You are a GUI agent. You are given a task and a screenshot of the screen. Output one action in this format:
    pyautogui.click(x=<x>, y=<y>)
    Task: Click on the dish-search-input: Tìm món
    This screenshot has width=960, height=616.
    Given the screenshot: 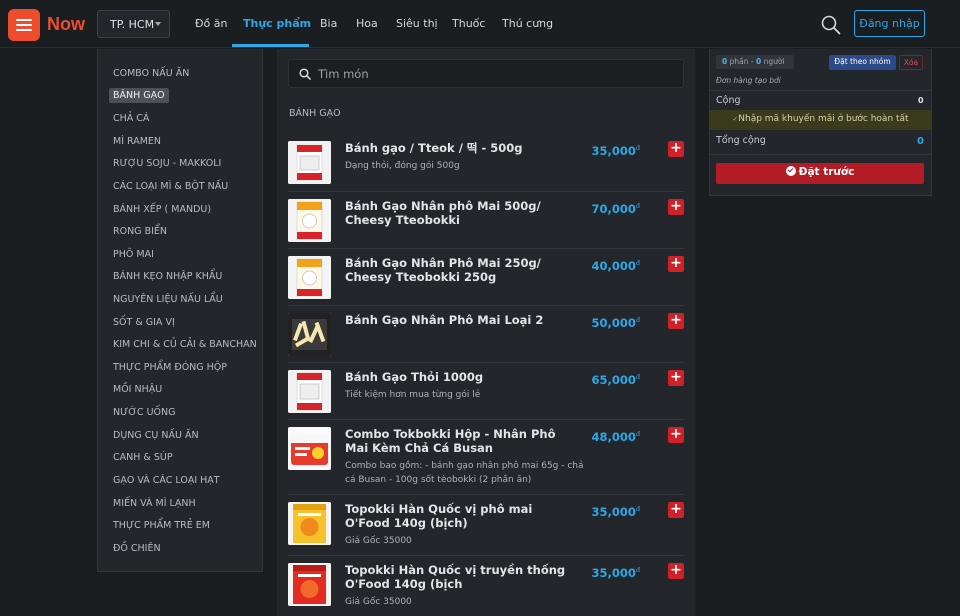 What is the action you would take?
    pyautogui.click(x=486, y=73)
    